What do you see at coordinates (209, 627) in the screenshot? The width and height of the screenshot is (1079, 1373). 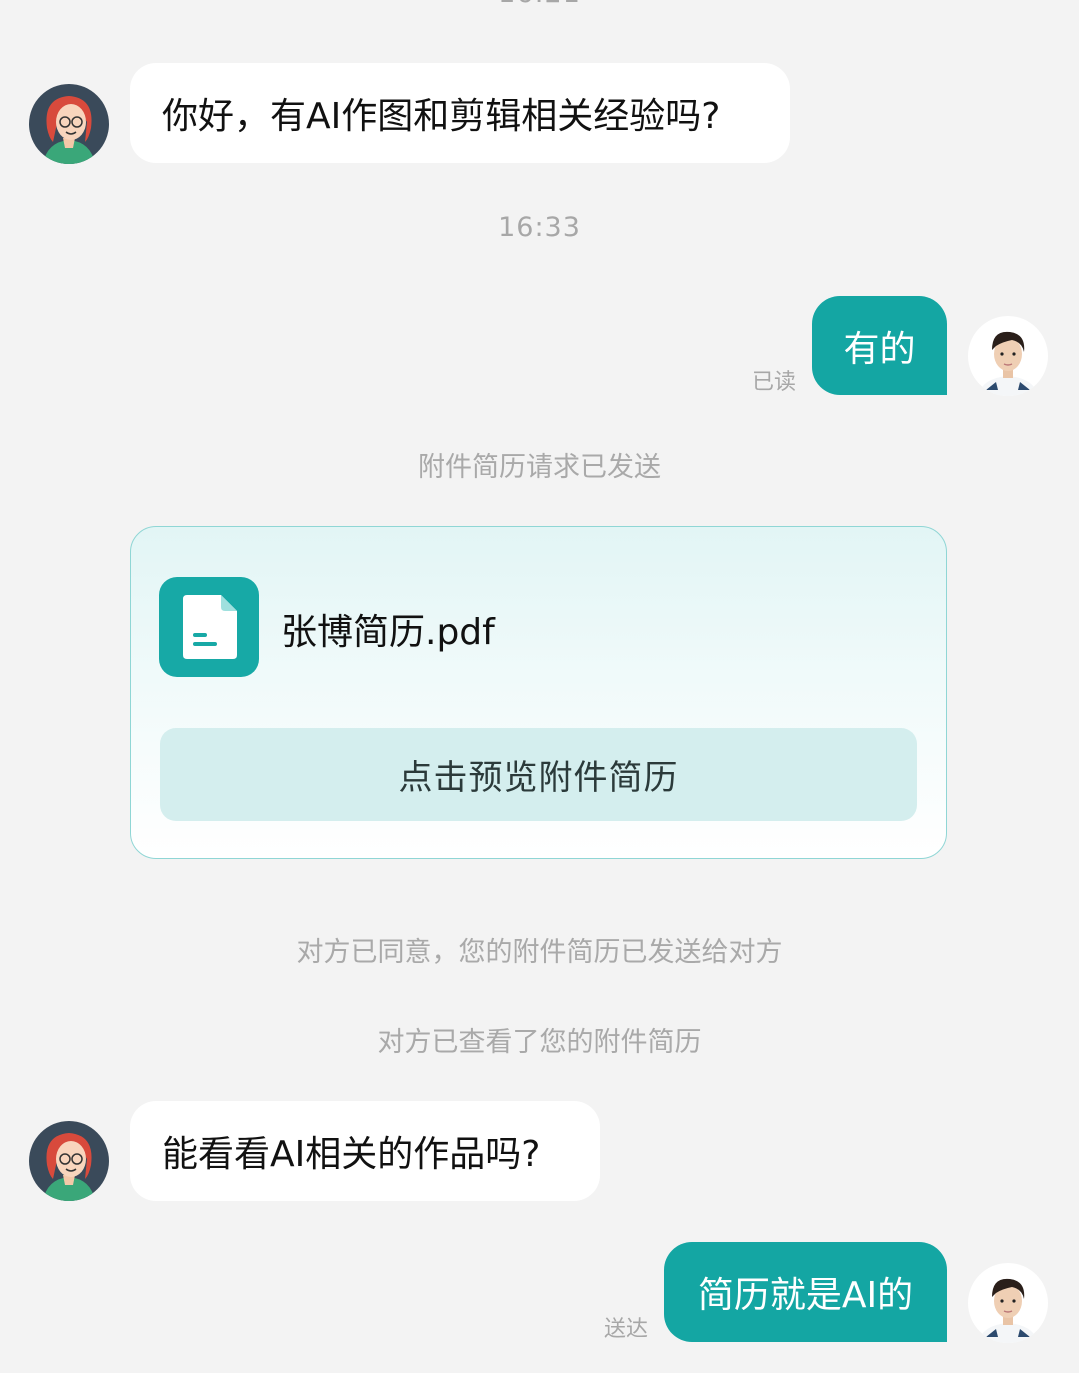 I see `document-icon` at bounding box center [209, 627].